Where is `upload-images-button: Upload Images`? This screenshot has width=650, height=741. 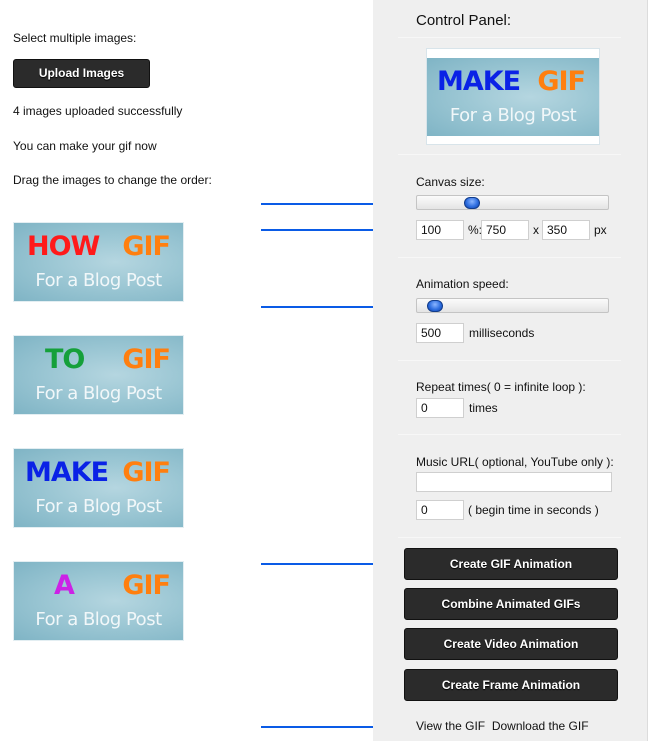
upload-images-button: Upload Images is located at coordinates (81, 73).